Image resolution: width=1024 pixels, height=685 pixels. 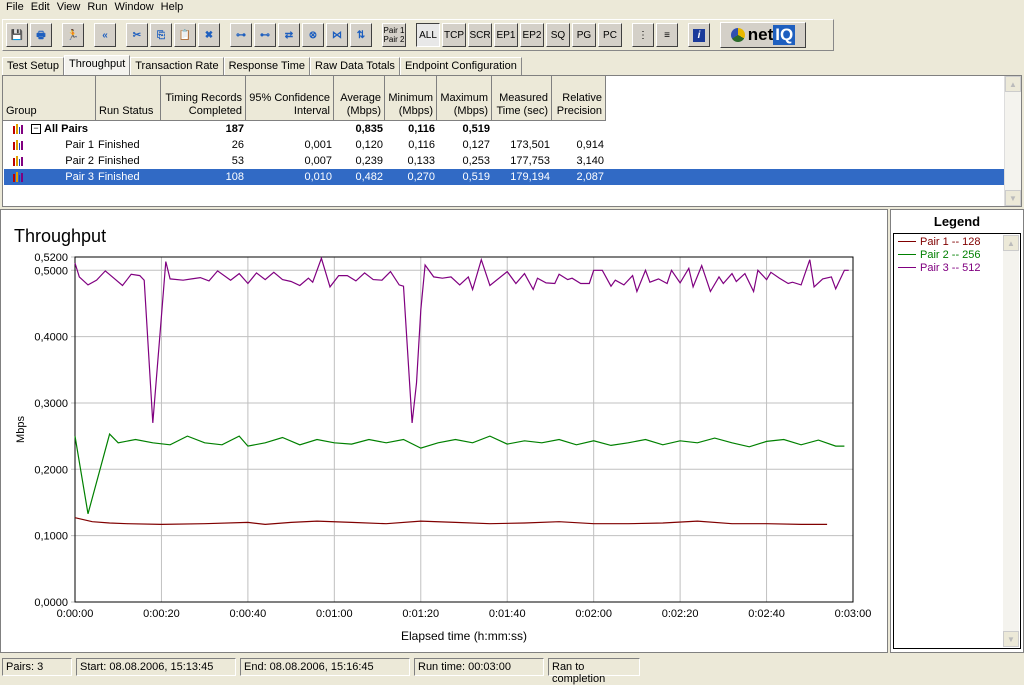 I want to click on column-header-average: Average (Mbps), so click(x=359, y=98).